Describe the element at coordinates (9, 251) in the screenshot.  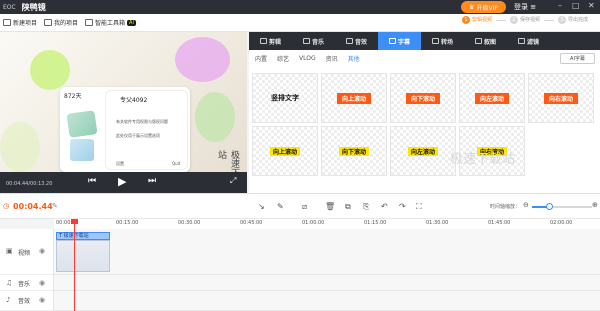
I see `video-track-icon: ▣` at that location.